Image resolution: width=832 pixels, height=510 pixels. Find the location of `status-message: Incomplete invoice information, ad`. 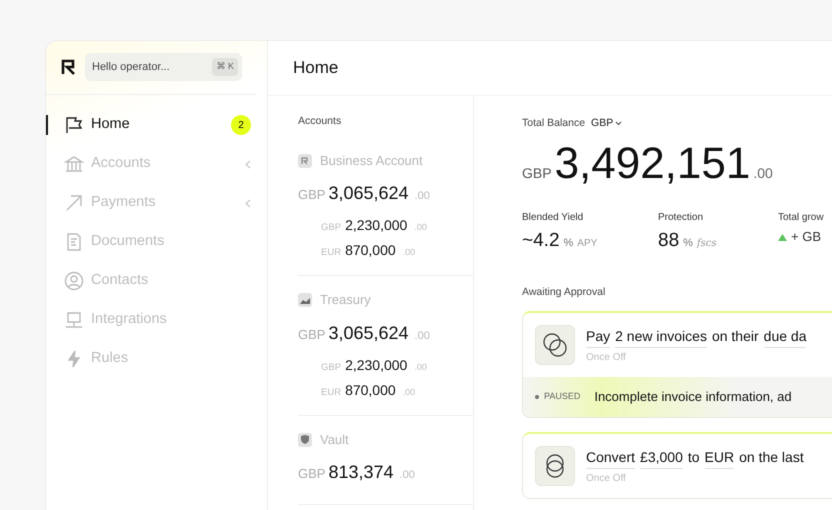

status-message: Incomplete invoice information, ad is located at coordinates (693, 397).